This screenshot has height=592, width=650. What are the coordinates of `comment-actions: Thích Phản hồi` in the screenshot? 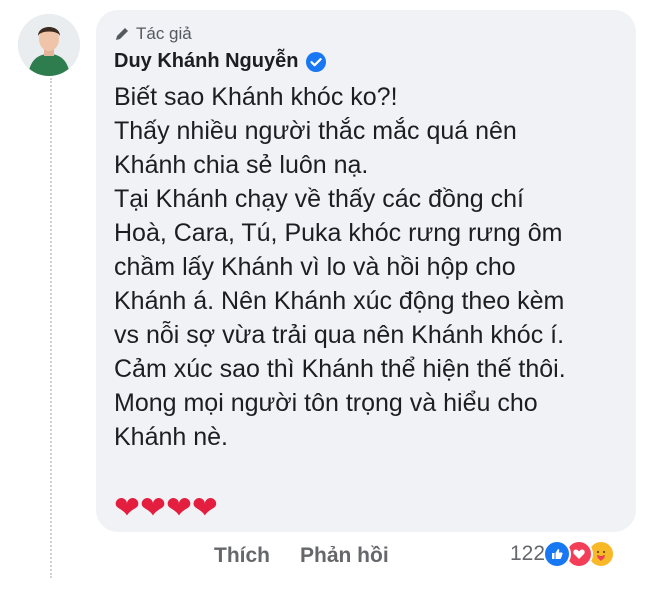 It's located at (301, 556).